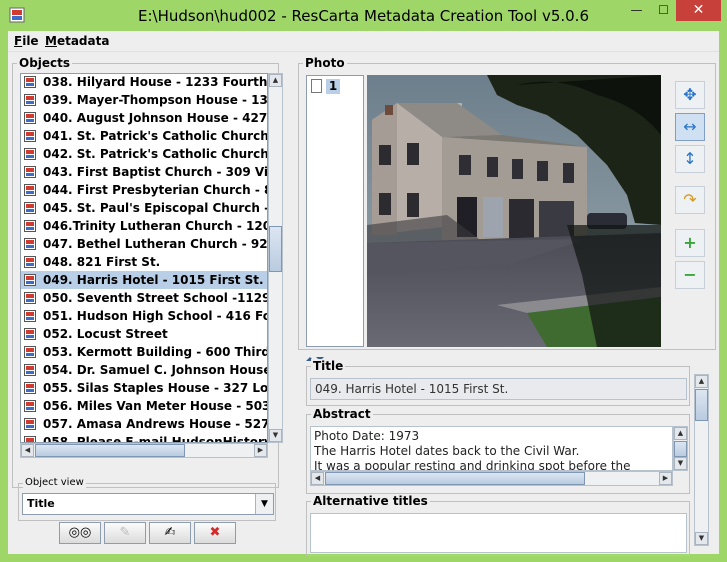  I want to click on list-item: 047. Bethel Lutheran Church - 920 Third, so click(144, 244).